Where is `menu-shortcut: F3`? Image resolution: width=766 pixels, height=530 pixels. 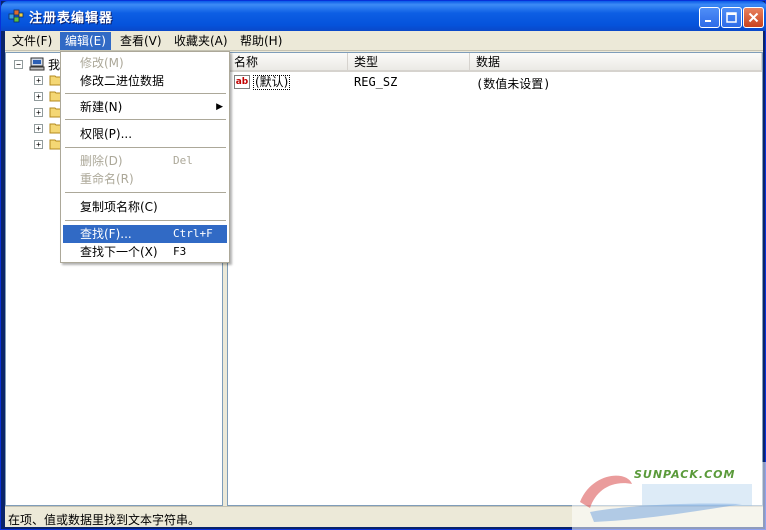 menu-shortcut: F3 is located at coordinates (180, 251).